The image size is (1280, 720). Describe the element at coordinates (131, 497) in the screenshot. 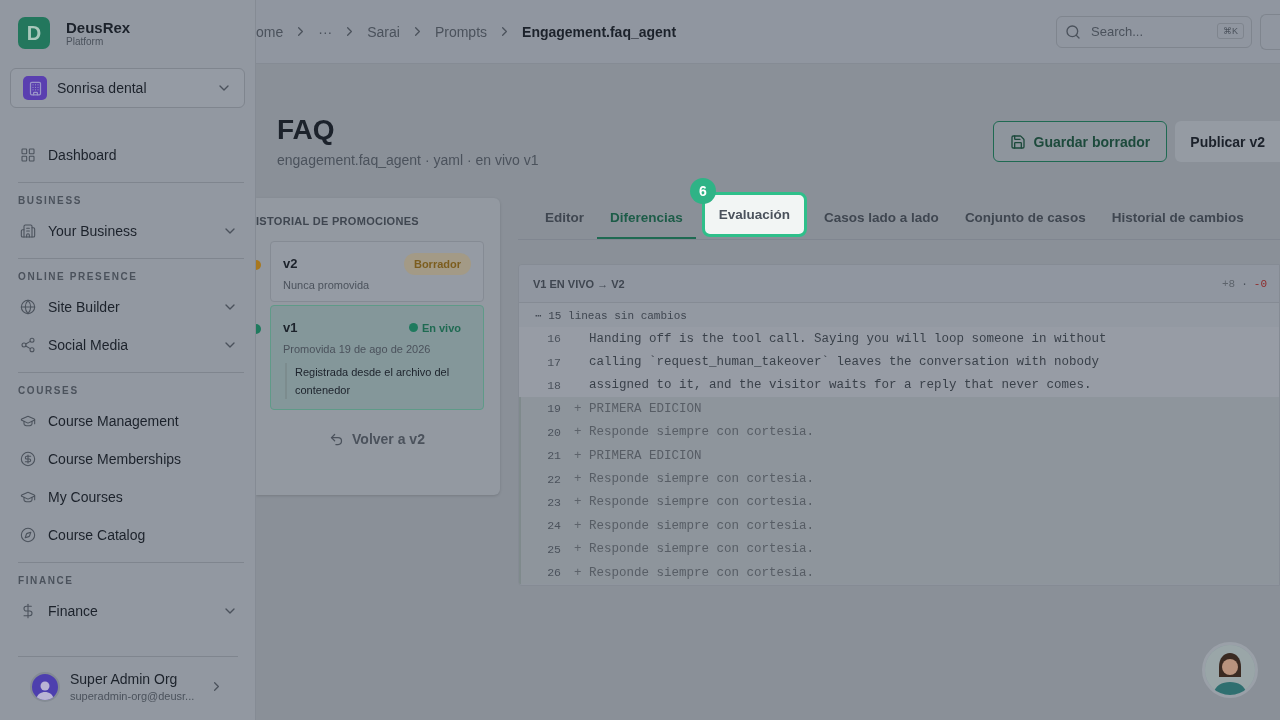

I see `nav-item: My Courses` at that location.